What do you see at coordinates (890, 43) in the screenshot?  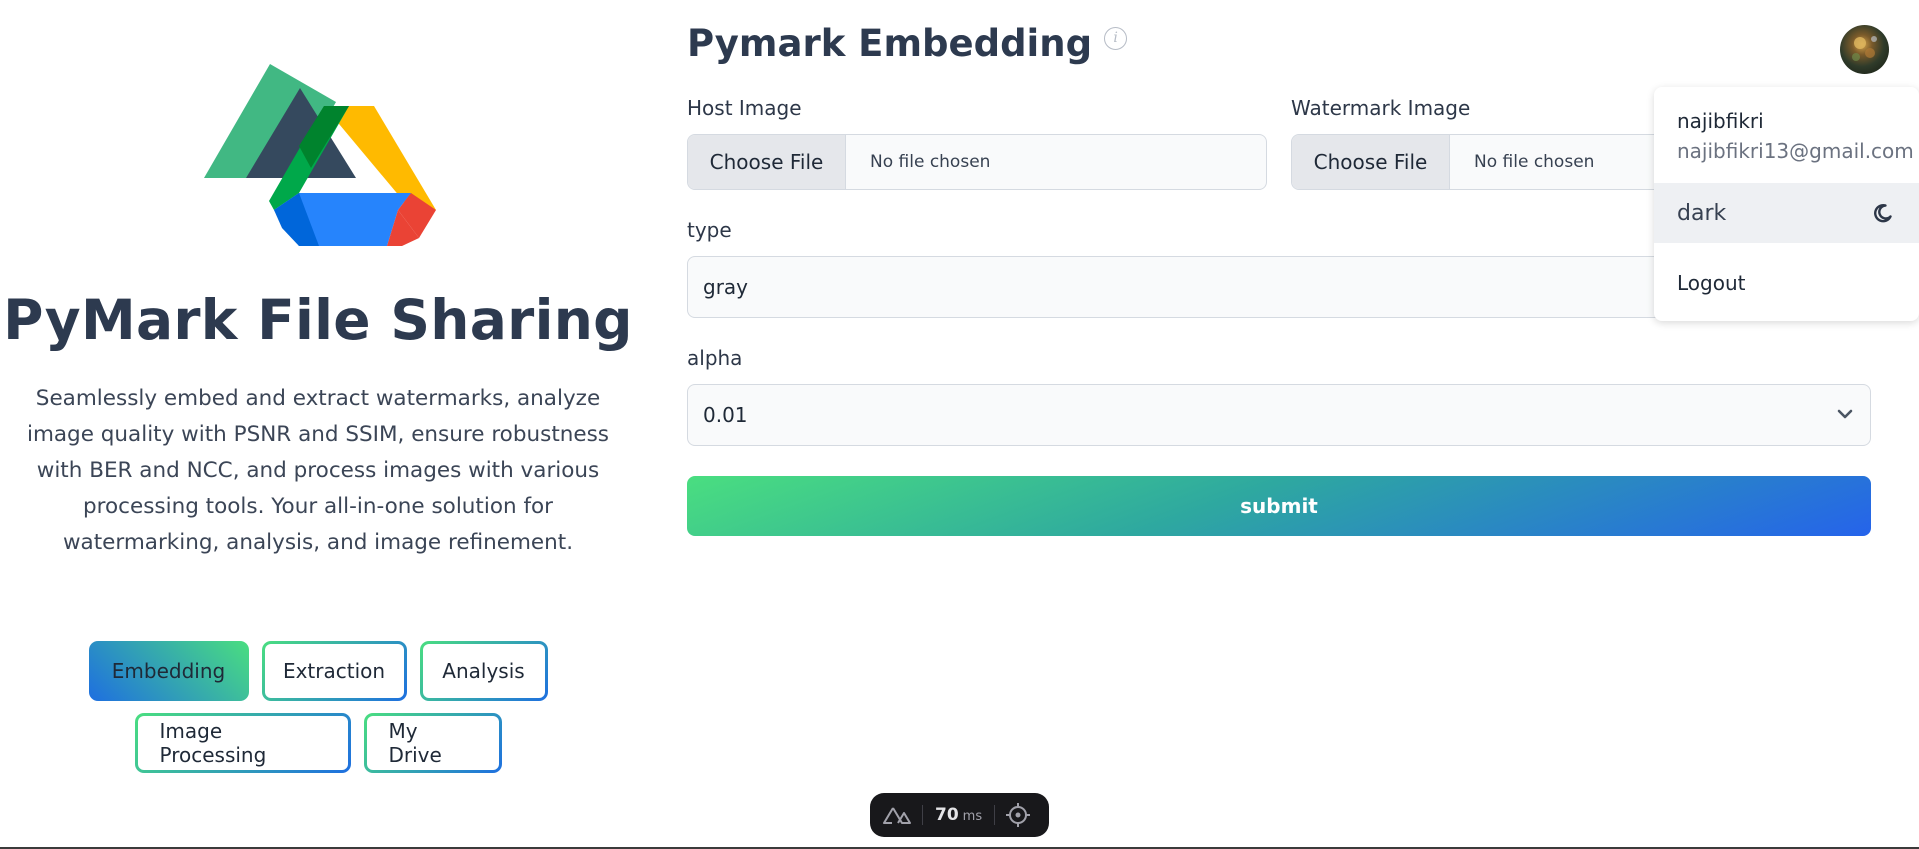 I see `page-title-text: Pymark Embedding` at bounding box center [890, 43].